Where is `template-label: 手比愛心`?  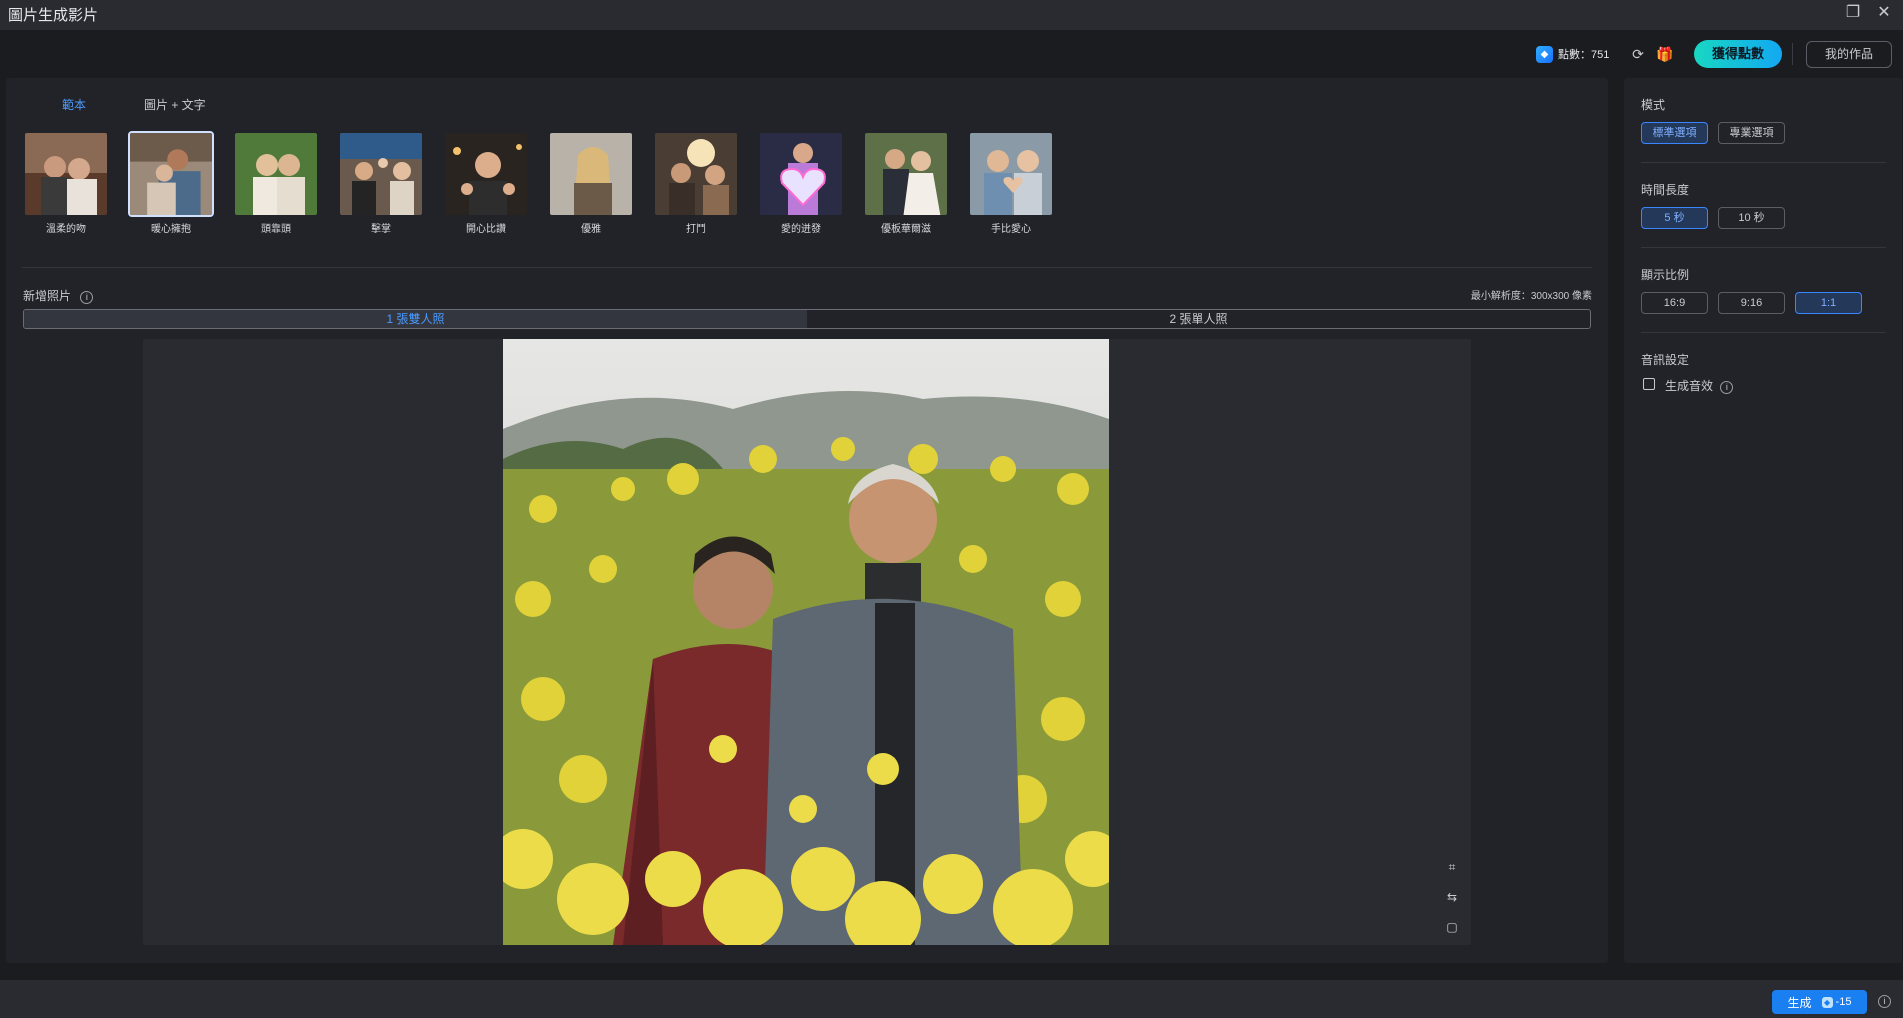 template-label: 手比愛心 is located at coordinates (1011, 229).